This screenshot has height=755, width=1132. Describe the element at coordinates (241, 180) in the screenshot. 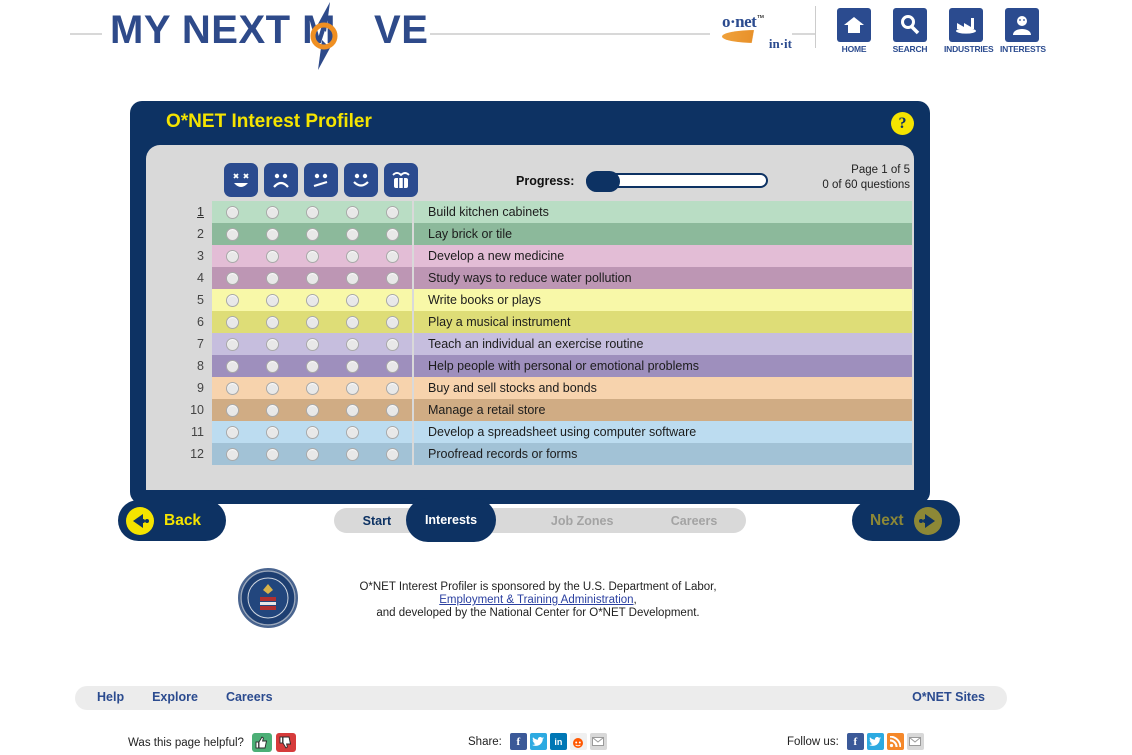

I see `strongly-dislike-face-icon` at that location.